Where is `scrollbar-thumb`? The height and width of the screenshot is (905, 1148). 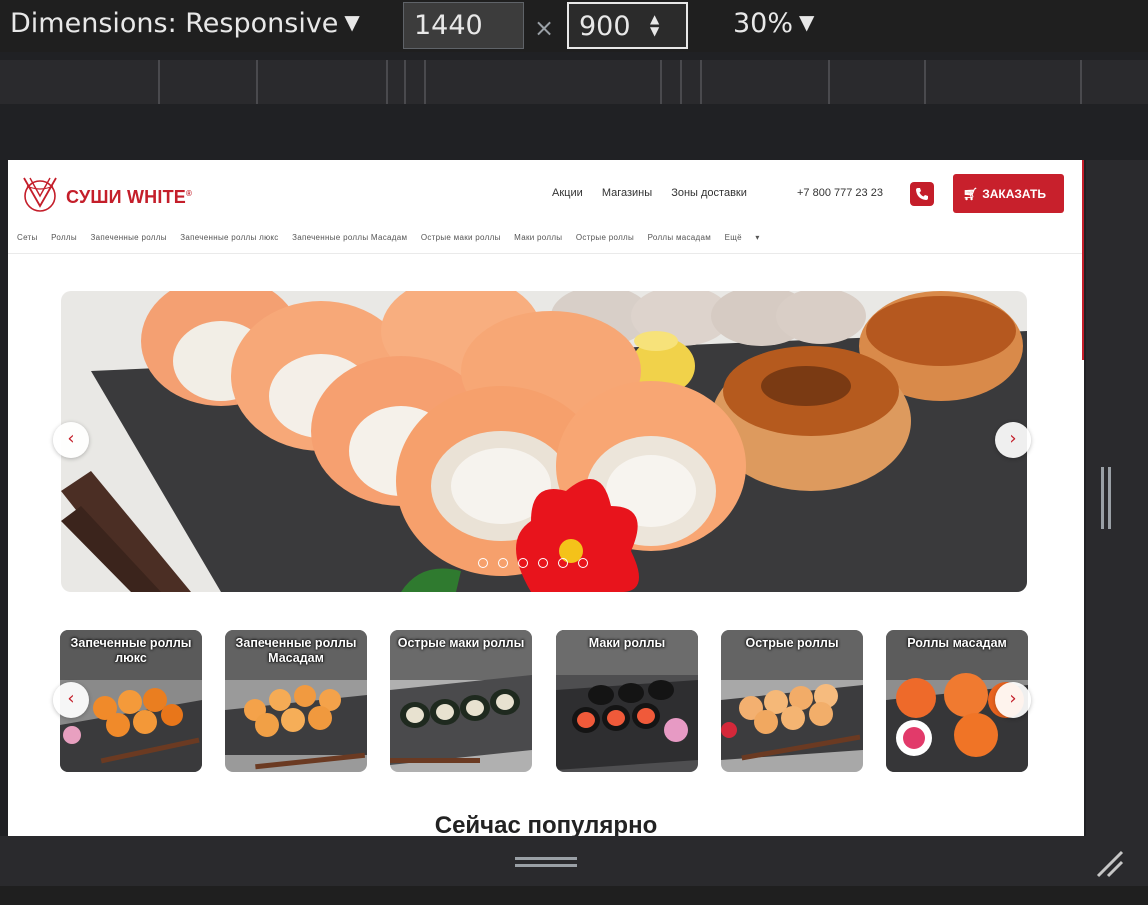
scrollbar-thumb is located at coordinates (1083, 260).